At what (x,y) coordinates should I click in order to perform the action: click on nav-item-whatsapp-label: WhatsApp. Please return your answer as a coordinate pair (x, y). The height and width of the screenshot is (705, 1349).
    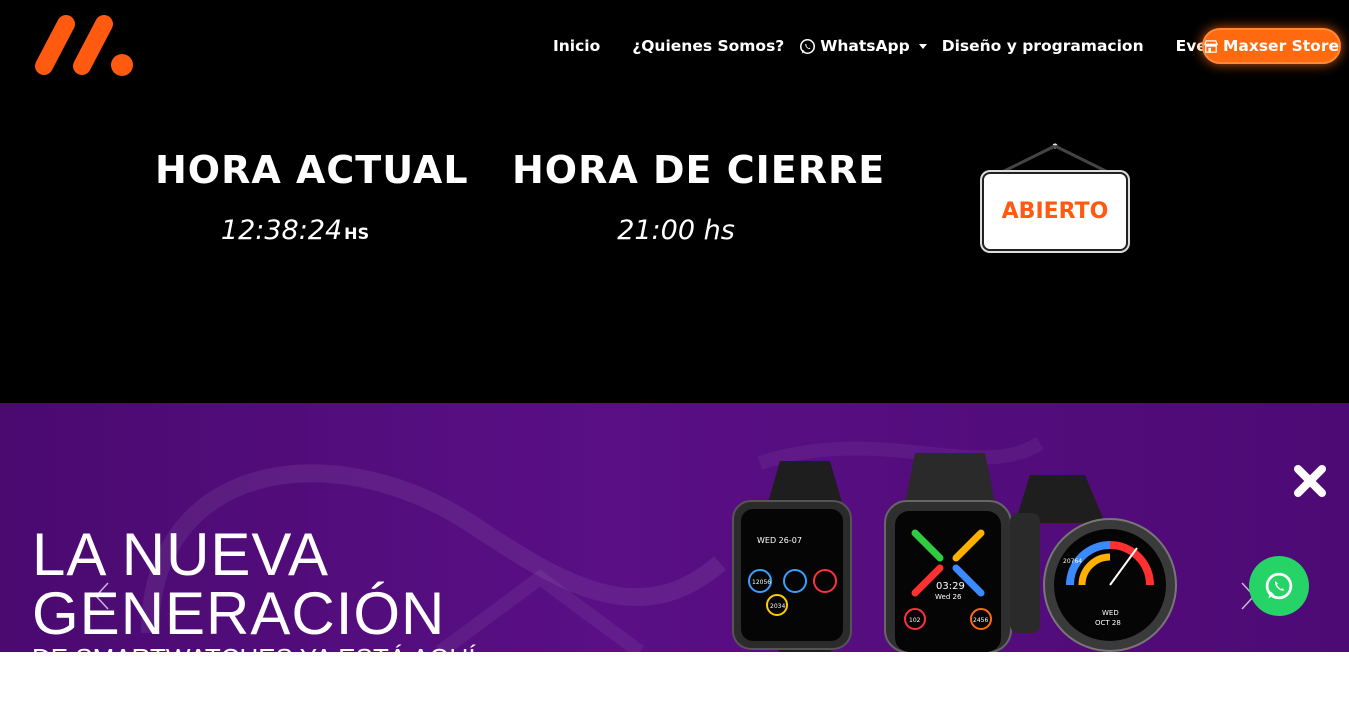
    Looking at the image, I should click on (865, 46).